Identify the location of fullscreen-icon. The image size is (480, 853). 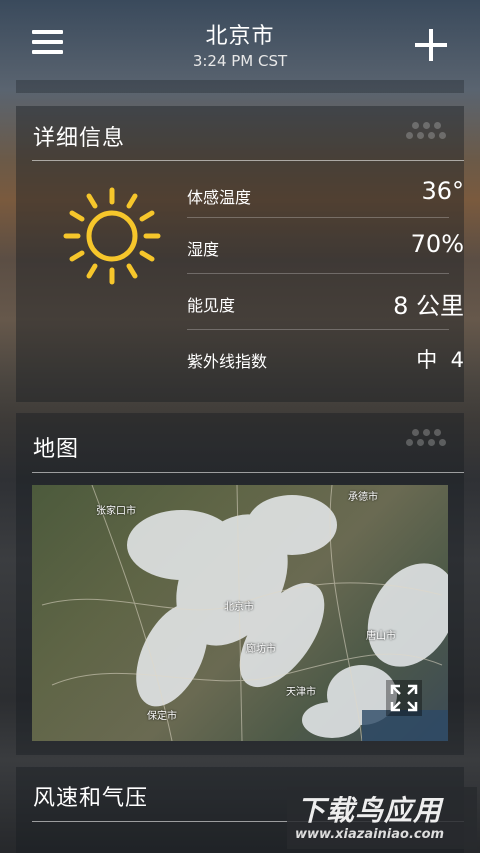
(404, 698).